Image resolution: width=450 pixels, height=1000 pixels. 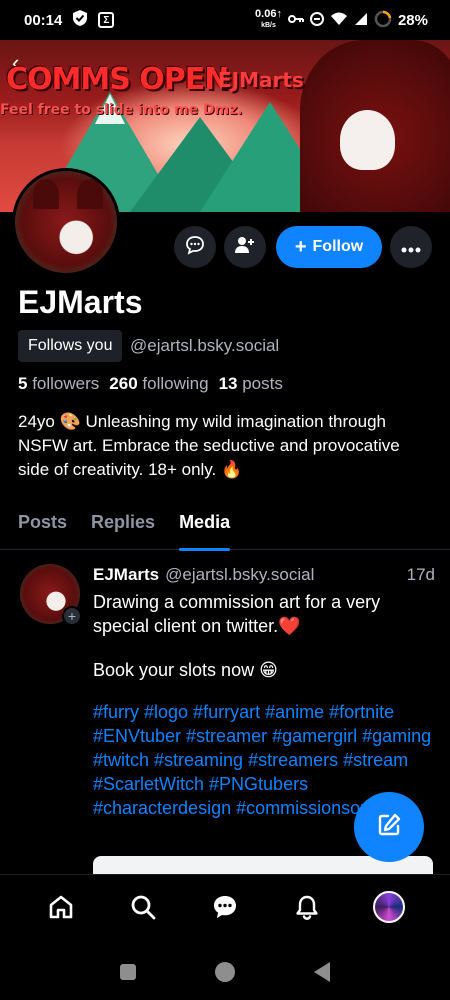 What do you see at coordinates (412, 20) in the screenshot?
I see `battery-percent: 28%` at bounding box center [412, 20].